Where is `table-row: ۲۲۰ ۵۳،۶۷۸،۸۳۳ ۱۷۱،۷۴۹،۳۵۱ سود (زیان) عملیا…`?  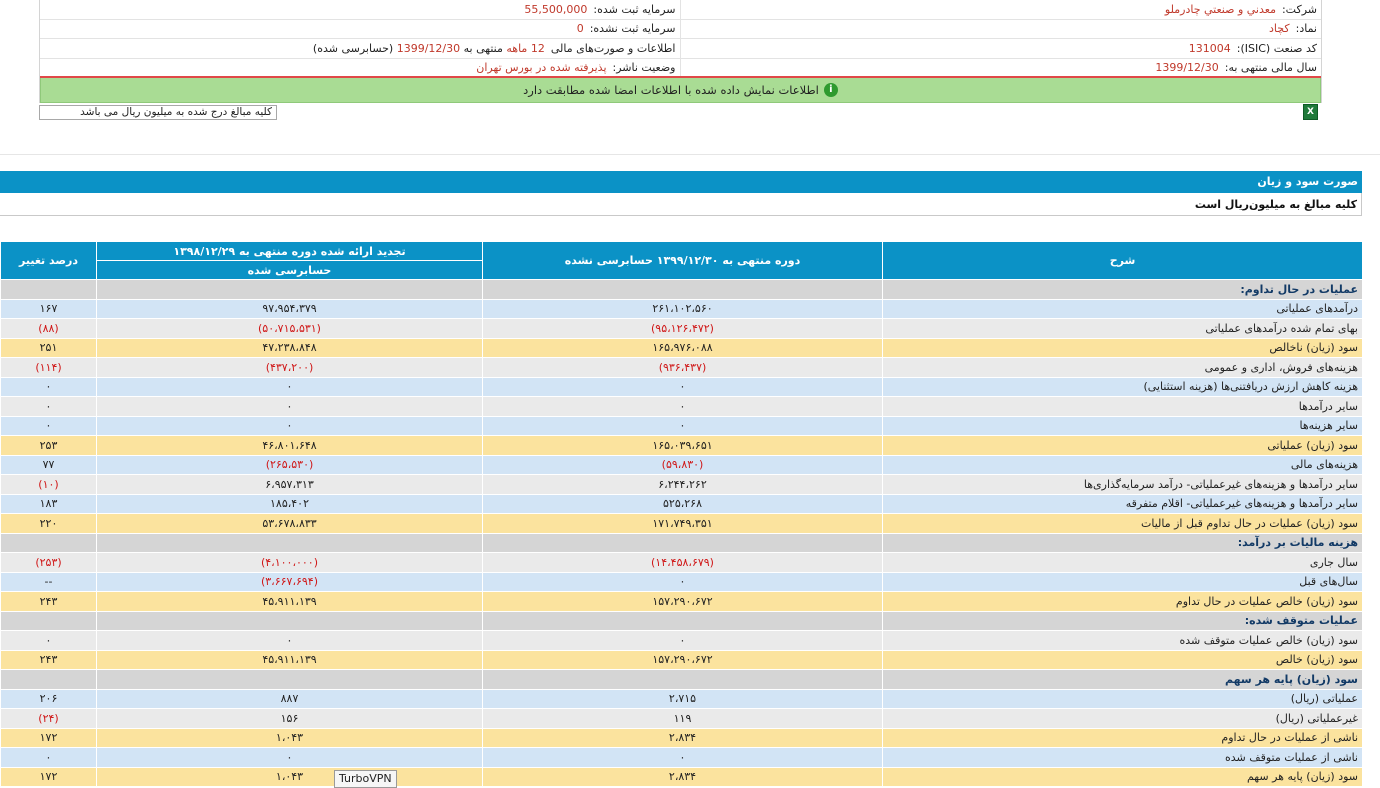
table-row: ۲۲۰ ۵۳،۶۷۸،۸۳۳ ۱۷۱،۷۴۹،۳۵۱ سود (زیان) عملیا… is located at coordinates (681, 523).